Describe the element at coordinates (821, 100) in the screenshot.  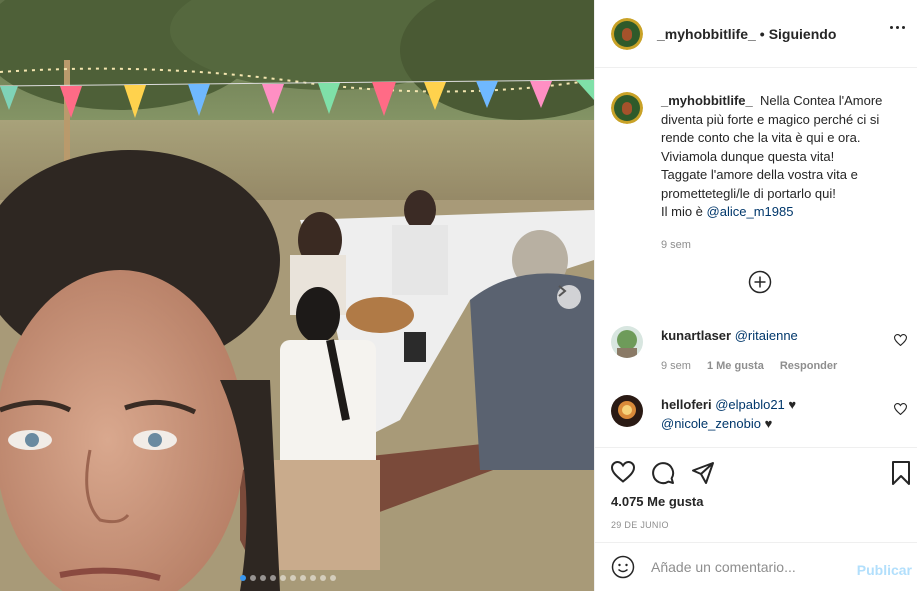
I see `caption-line: Nella Contea l'Amore` at that location.